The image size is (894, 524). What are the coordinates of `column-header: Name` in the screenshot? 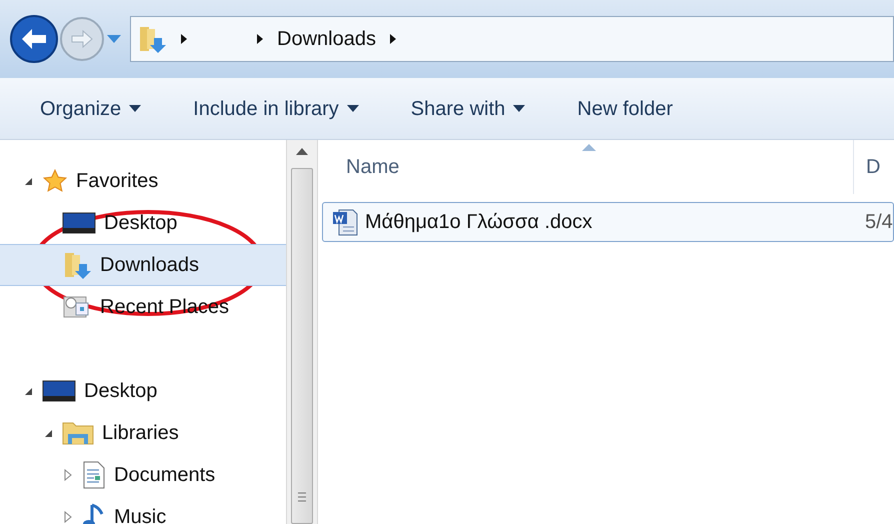 It's located at (586, 167).